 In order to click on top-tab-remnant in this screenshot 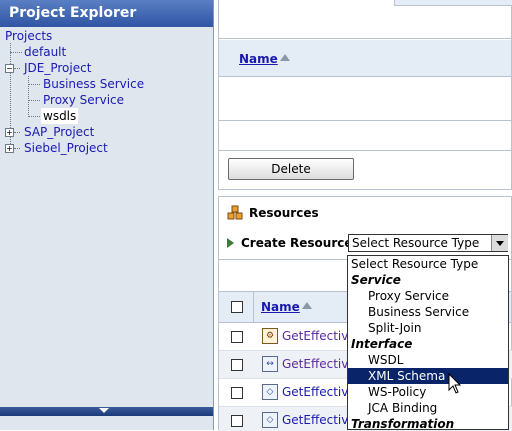, I will do `click(453, 3)`.